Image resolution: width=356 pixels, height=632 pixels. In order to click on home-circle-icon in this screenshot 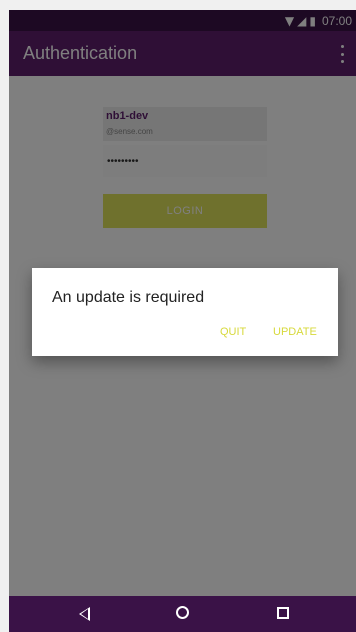, I will do `click(182, 612)`.